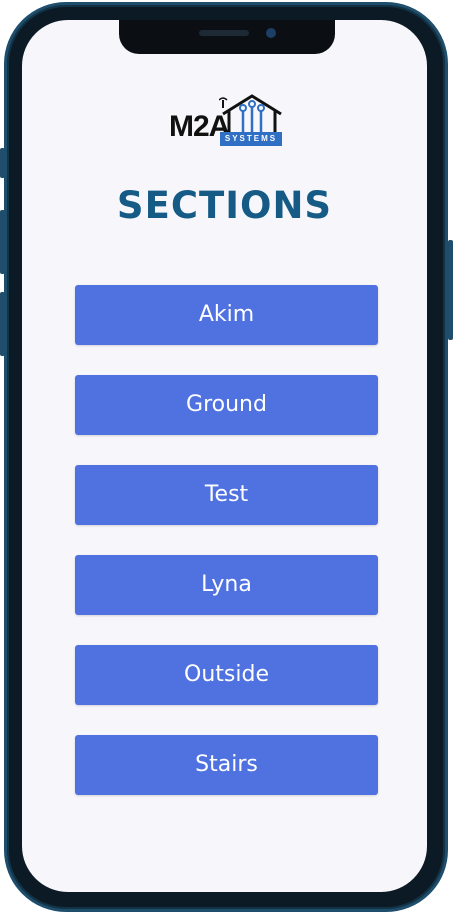 This screenshot has height=915, width=453. I want to click on camera-icon, so click(271, 33).